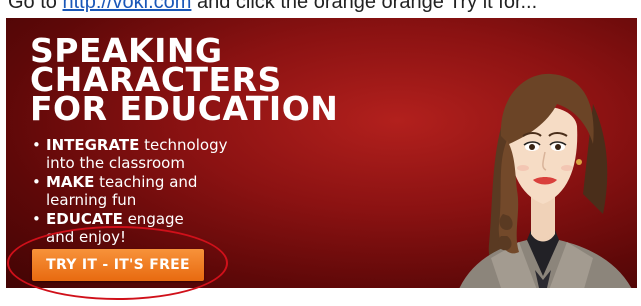  Describe the element at coordinates (117, 263) in the screenshot. I see `highlight-annotation-ellipse` at that location.